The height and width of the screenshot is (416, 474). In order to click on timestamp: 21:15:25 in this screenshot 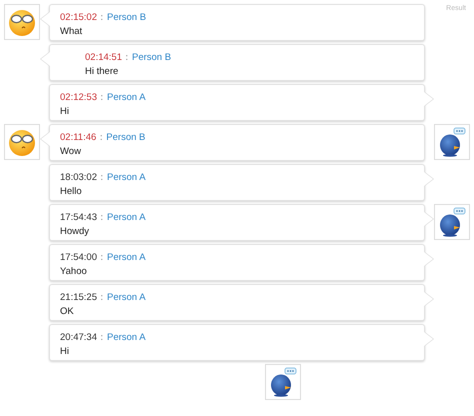, I will do `click(78, 297)`.